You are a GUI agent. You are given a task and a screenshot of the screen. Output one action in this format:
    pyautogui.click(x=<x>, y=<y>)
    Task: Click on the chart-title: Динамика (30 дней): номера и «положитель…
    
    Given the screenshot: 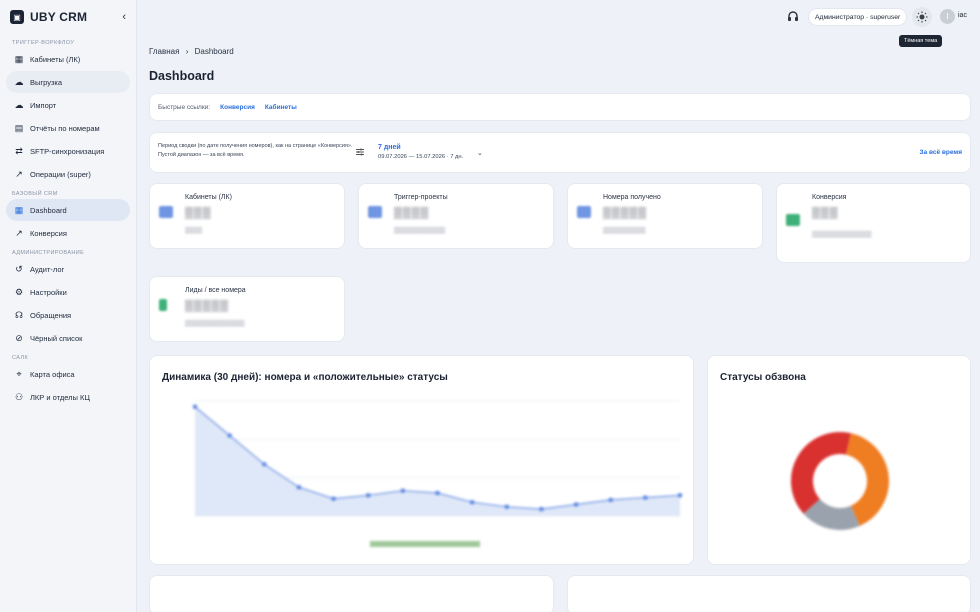 What is the action you would take?
    pyautogui.click(x=305, y=377)
    